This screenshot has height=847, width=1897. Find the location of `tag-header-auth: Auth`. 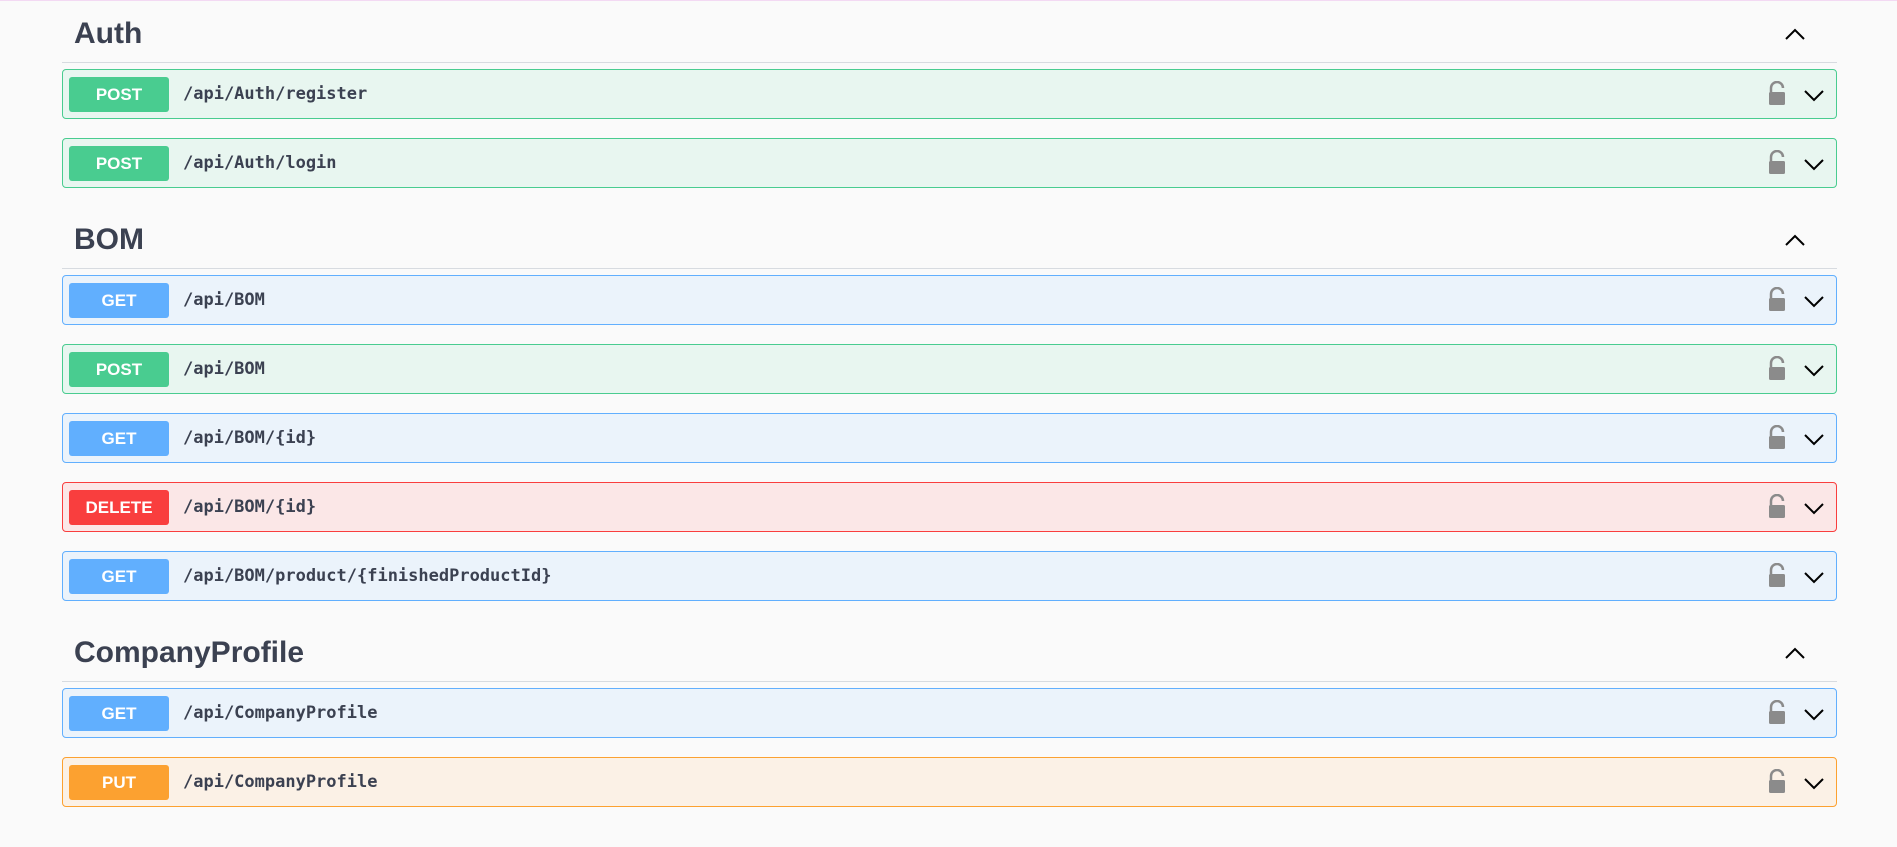

tag-header-auth: Auth is located at coordinates (949, 32).